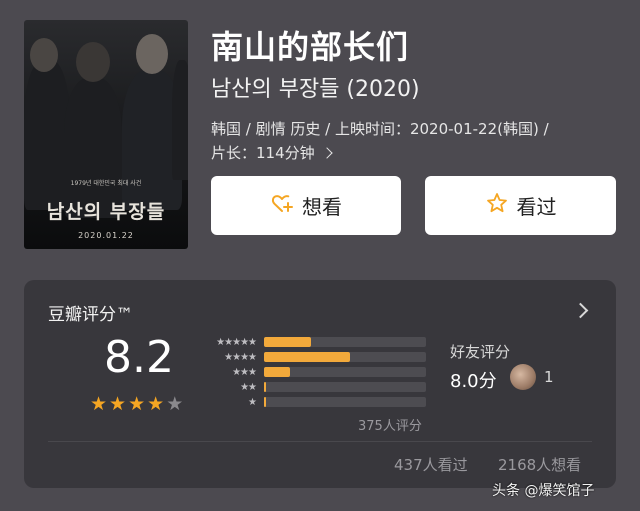 The width and height of the screenshot is (640, 511). What do you see at coordinates (106, 235) in the screenshot?
I see `poster-date: 2020.01.22` at bounding box center [106, 235].